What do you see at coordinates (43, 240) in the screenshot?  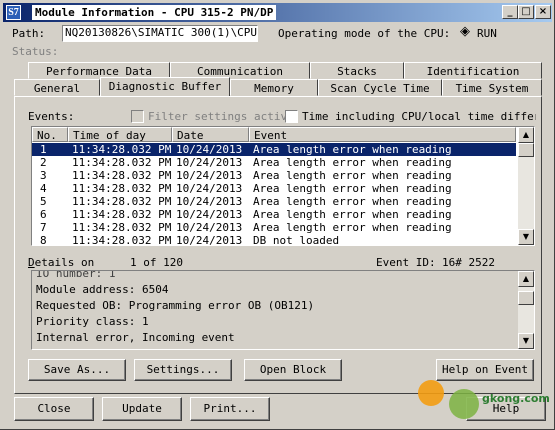 I see `row-no: 8` at bounding box center [43, 240].